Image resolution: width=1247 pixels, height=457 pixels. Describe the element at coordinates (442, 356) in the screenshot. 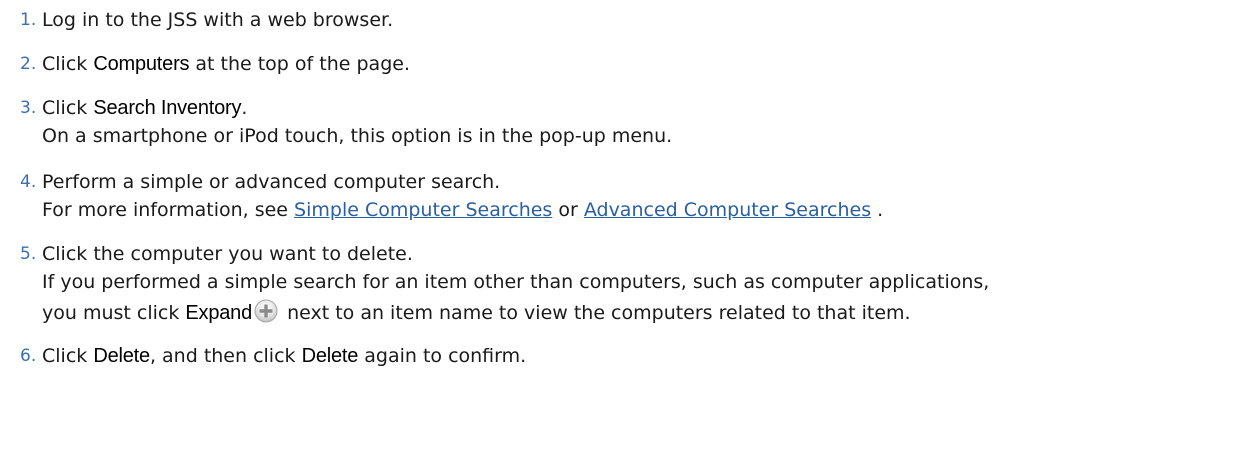

I see `step-text-post: again to confirm.` at that location.